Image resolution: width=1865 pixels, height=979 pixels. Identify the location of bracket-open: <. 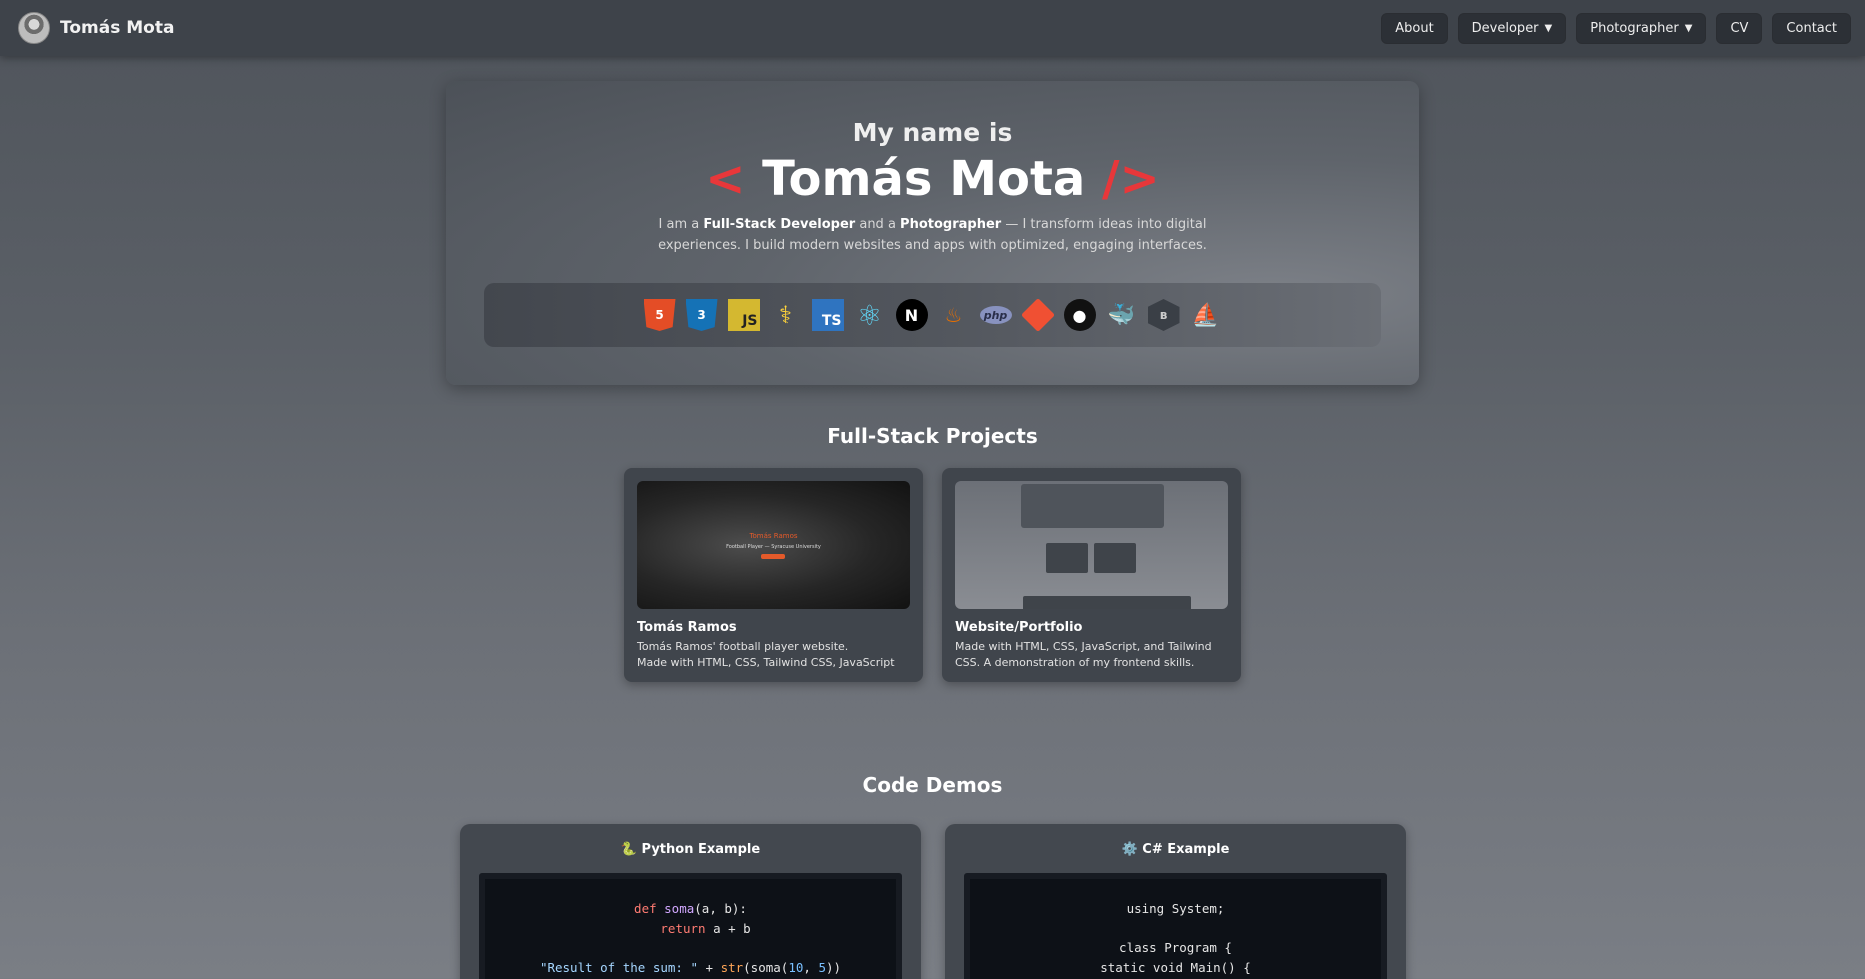
(725, 179).